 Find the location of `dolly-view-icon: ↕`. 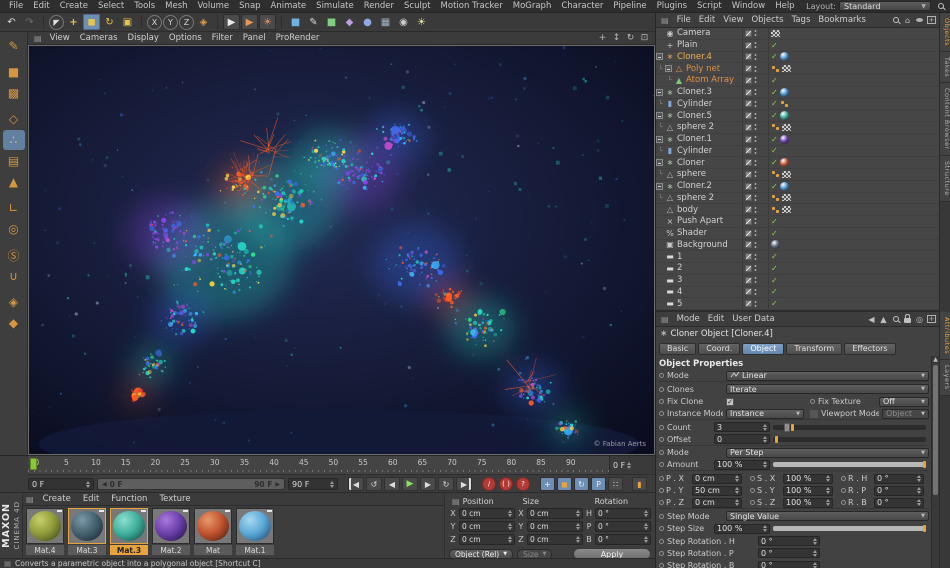

dolly-view-icon: ↕ is located at coordinates (616, 38).